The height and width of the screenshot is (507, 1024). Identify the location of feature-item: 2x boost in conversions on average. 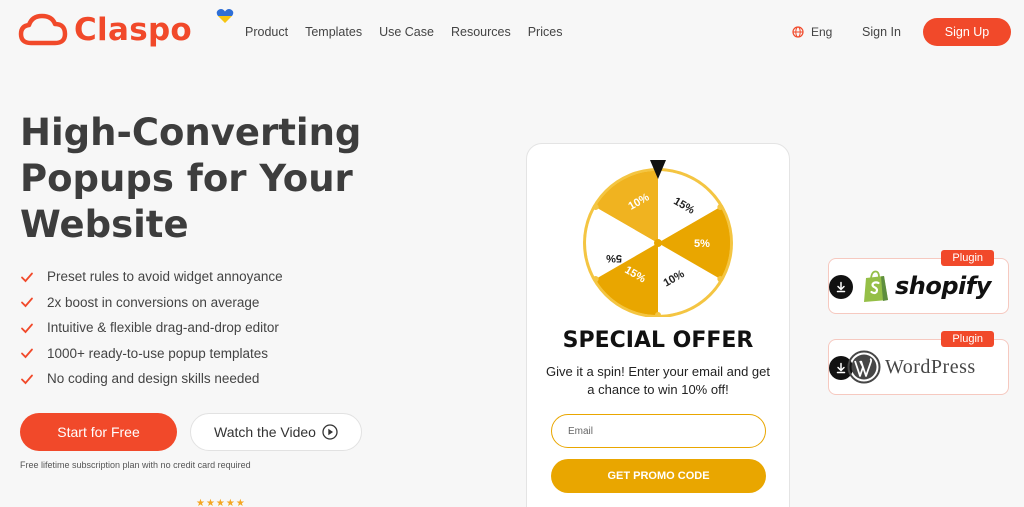
(151, 303).